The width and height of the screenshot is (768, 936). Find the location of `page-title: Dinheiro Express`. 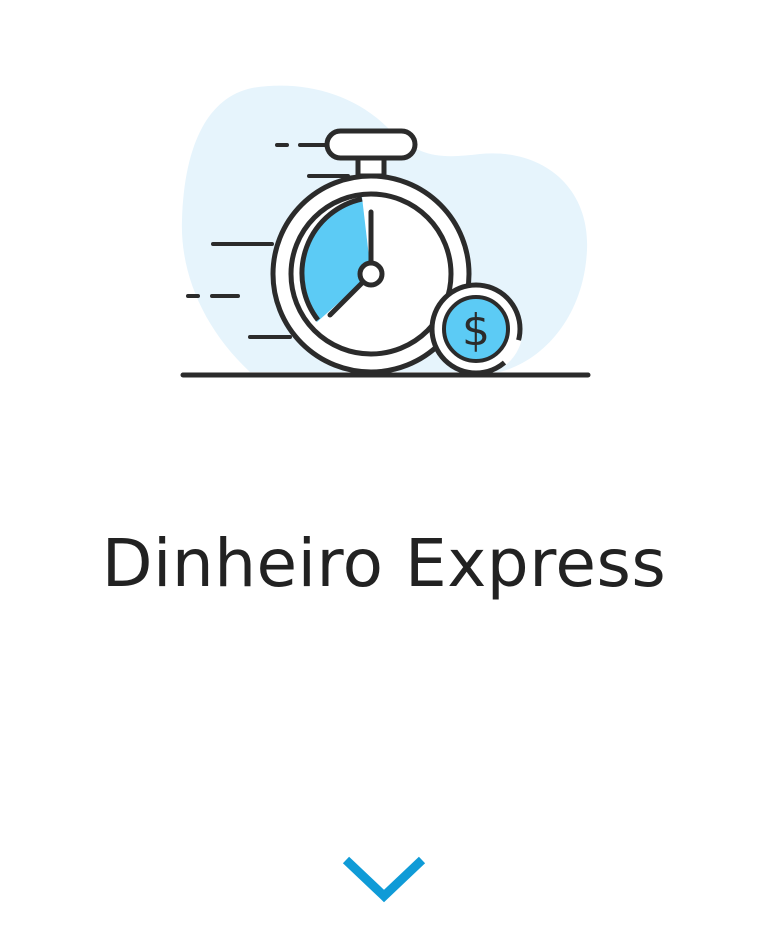

page-title: Dinheiro Express is located at coordinates (384, 563).